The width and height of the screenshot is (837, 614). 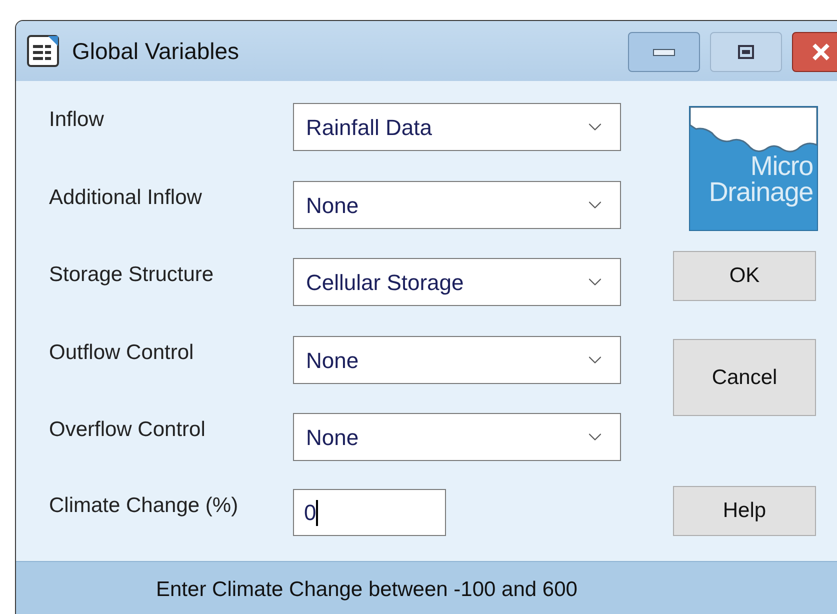 What do you see at coordinates (43, 51) in the screenshot?
I see `table-icon` at bounding box center [43, 51].